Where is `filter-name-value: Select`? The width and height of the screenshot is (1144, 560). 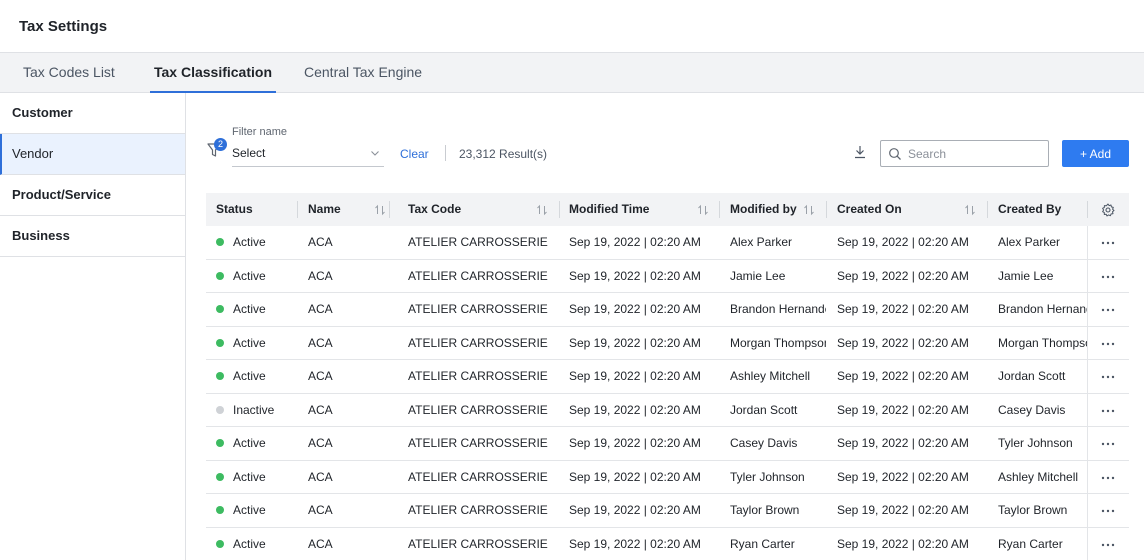
filter-name-value: Select is located at coordinates (249, 153).